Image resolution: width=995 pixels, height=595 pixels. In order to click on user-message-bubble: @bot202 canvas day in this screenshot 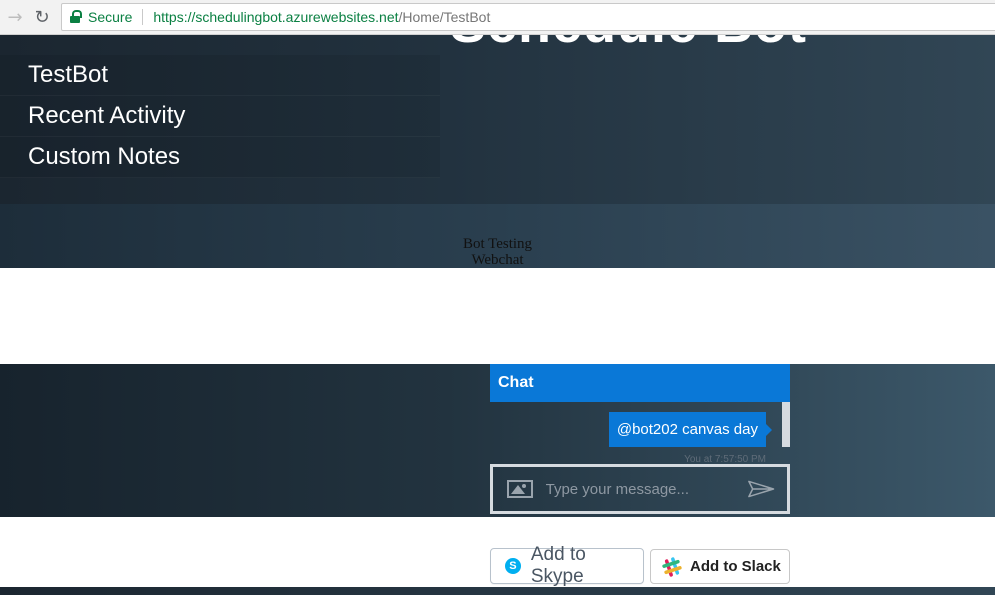, I will do `click(690, 429)`.